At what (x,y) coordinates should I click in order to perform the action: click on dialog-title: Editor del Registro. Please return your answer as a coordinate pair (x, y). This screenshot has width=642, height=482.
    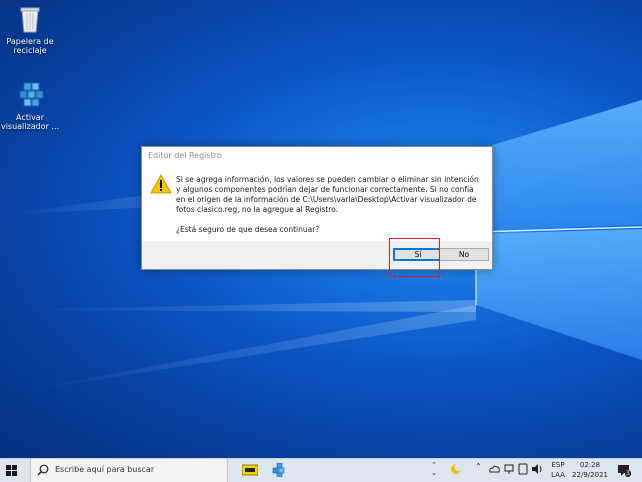
    Looking at the image, I should click on (185, 155).